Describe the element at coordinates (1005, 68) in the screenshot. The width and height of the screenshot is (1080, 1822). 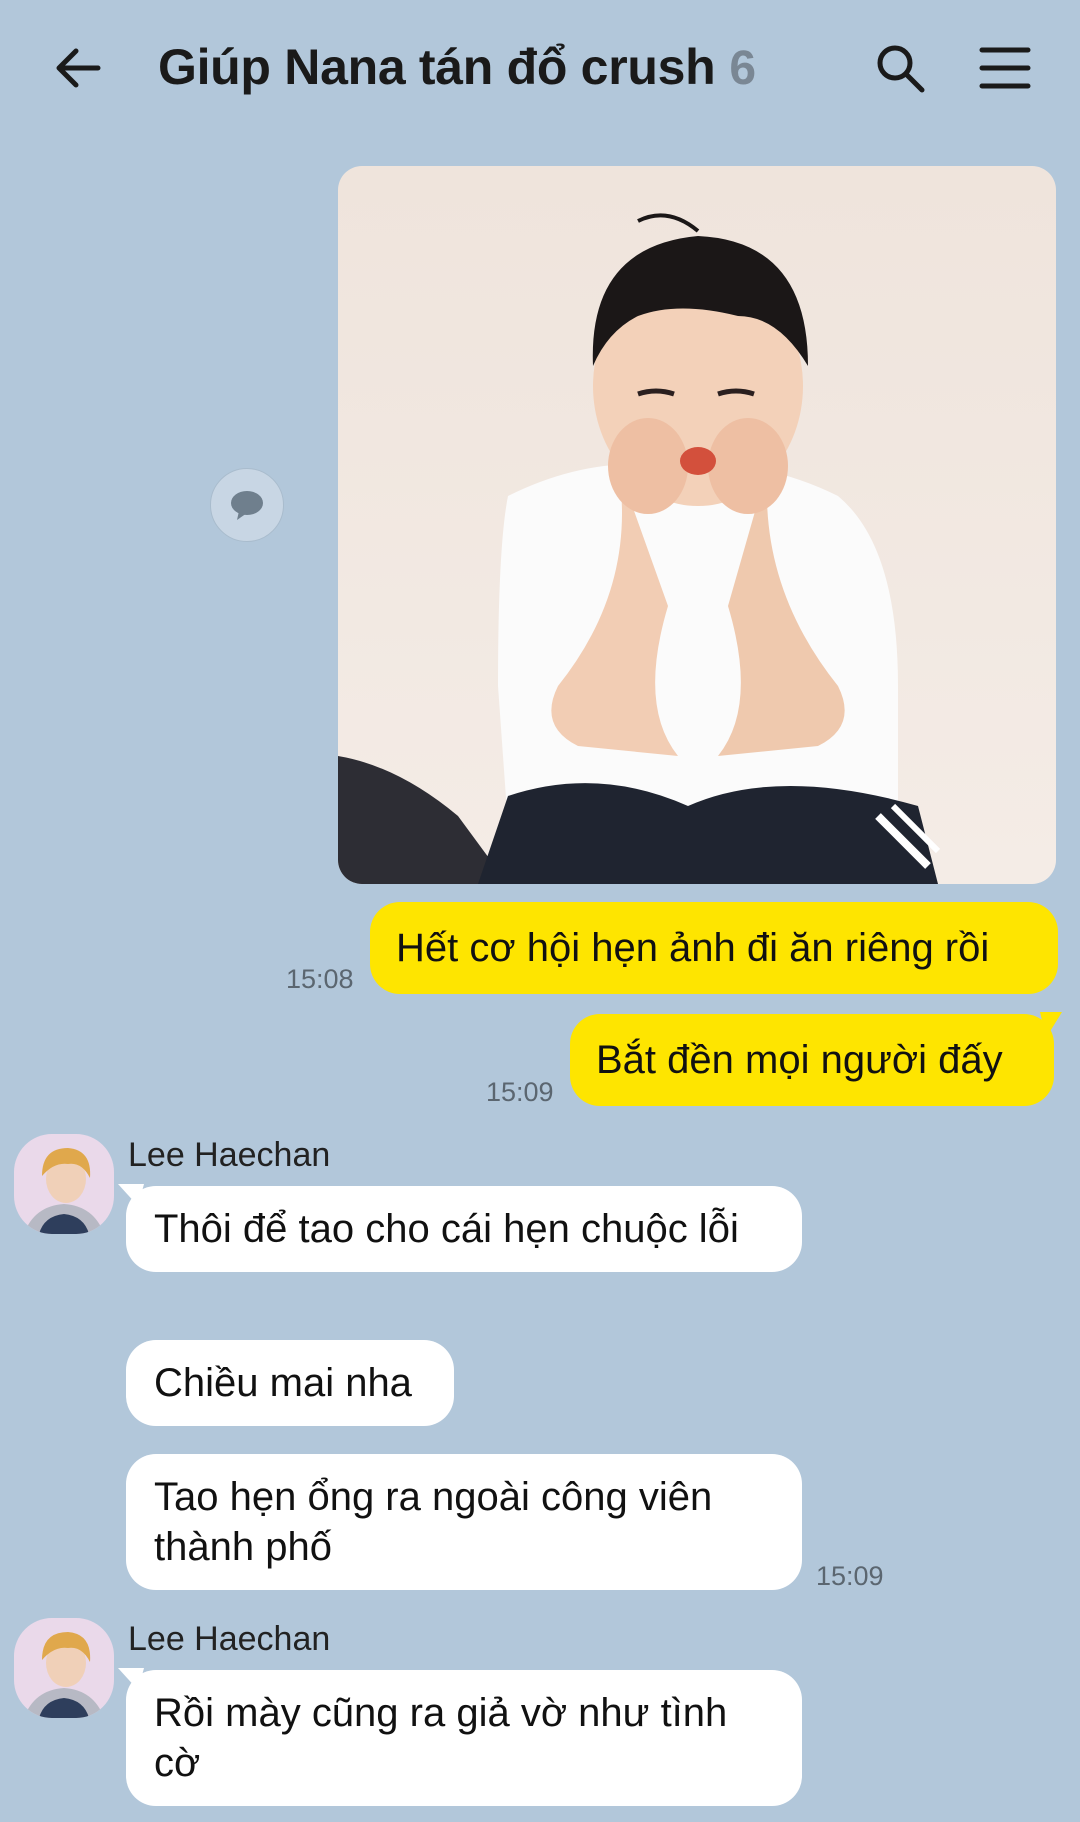
I see `menu-icon` at that location.